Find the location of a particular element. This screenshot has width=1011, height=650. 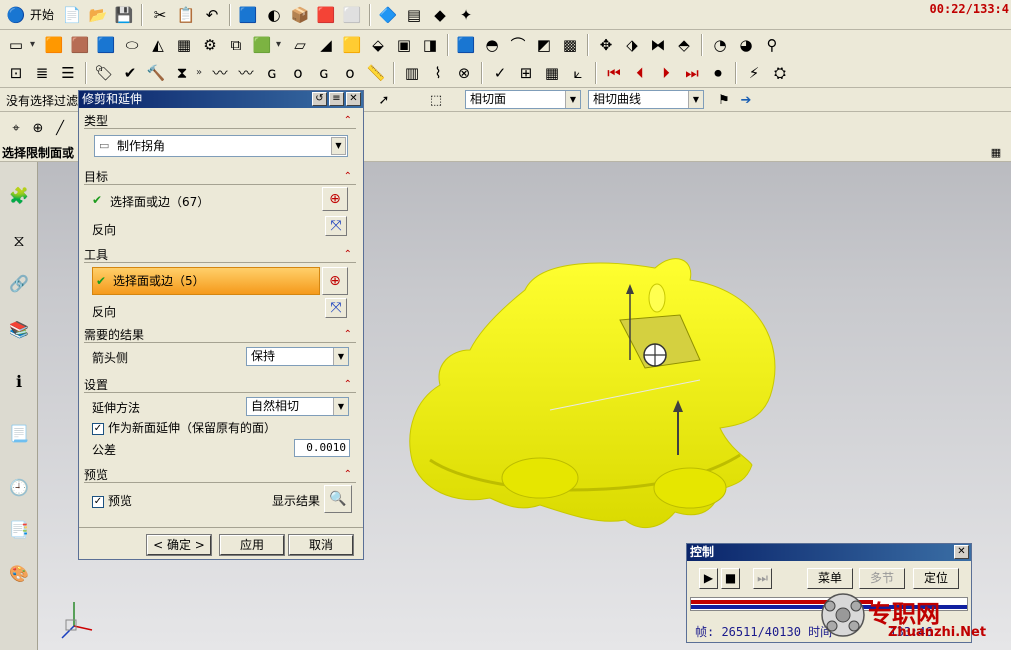

apply-button: 应用 is located at coordinates (252, 545).